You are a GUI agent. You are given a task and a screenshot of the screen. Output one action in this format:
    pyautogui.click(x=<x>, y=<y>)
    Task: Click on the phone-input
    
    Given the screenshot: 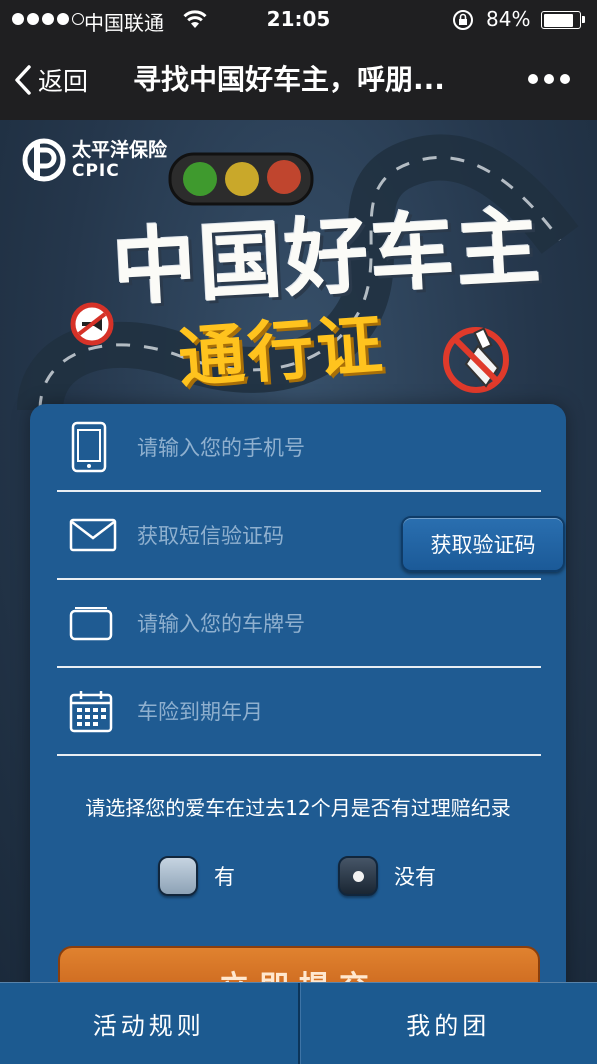 What is the action you would take?
    pyautogui.click(x=267, y=448)
    